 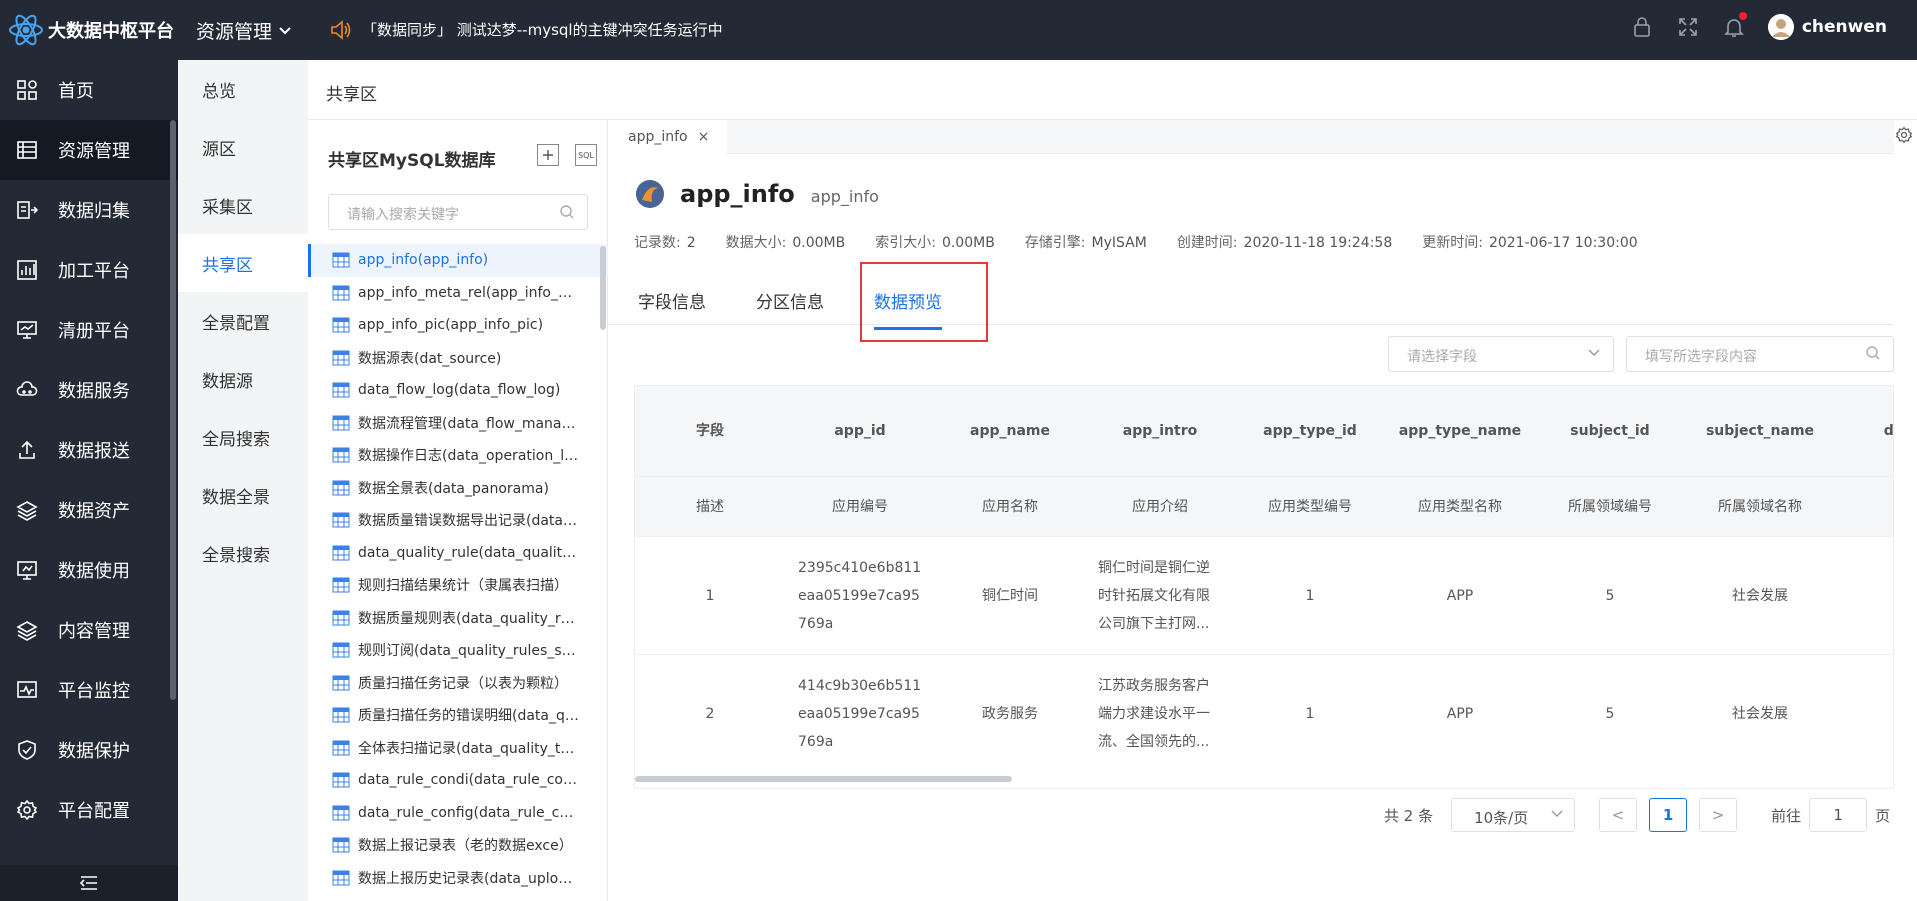 What do you see at coordinates (243, 263) in the screenshot?
I see `subnav-shared: 共享区` at bounding box center [243, 263].